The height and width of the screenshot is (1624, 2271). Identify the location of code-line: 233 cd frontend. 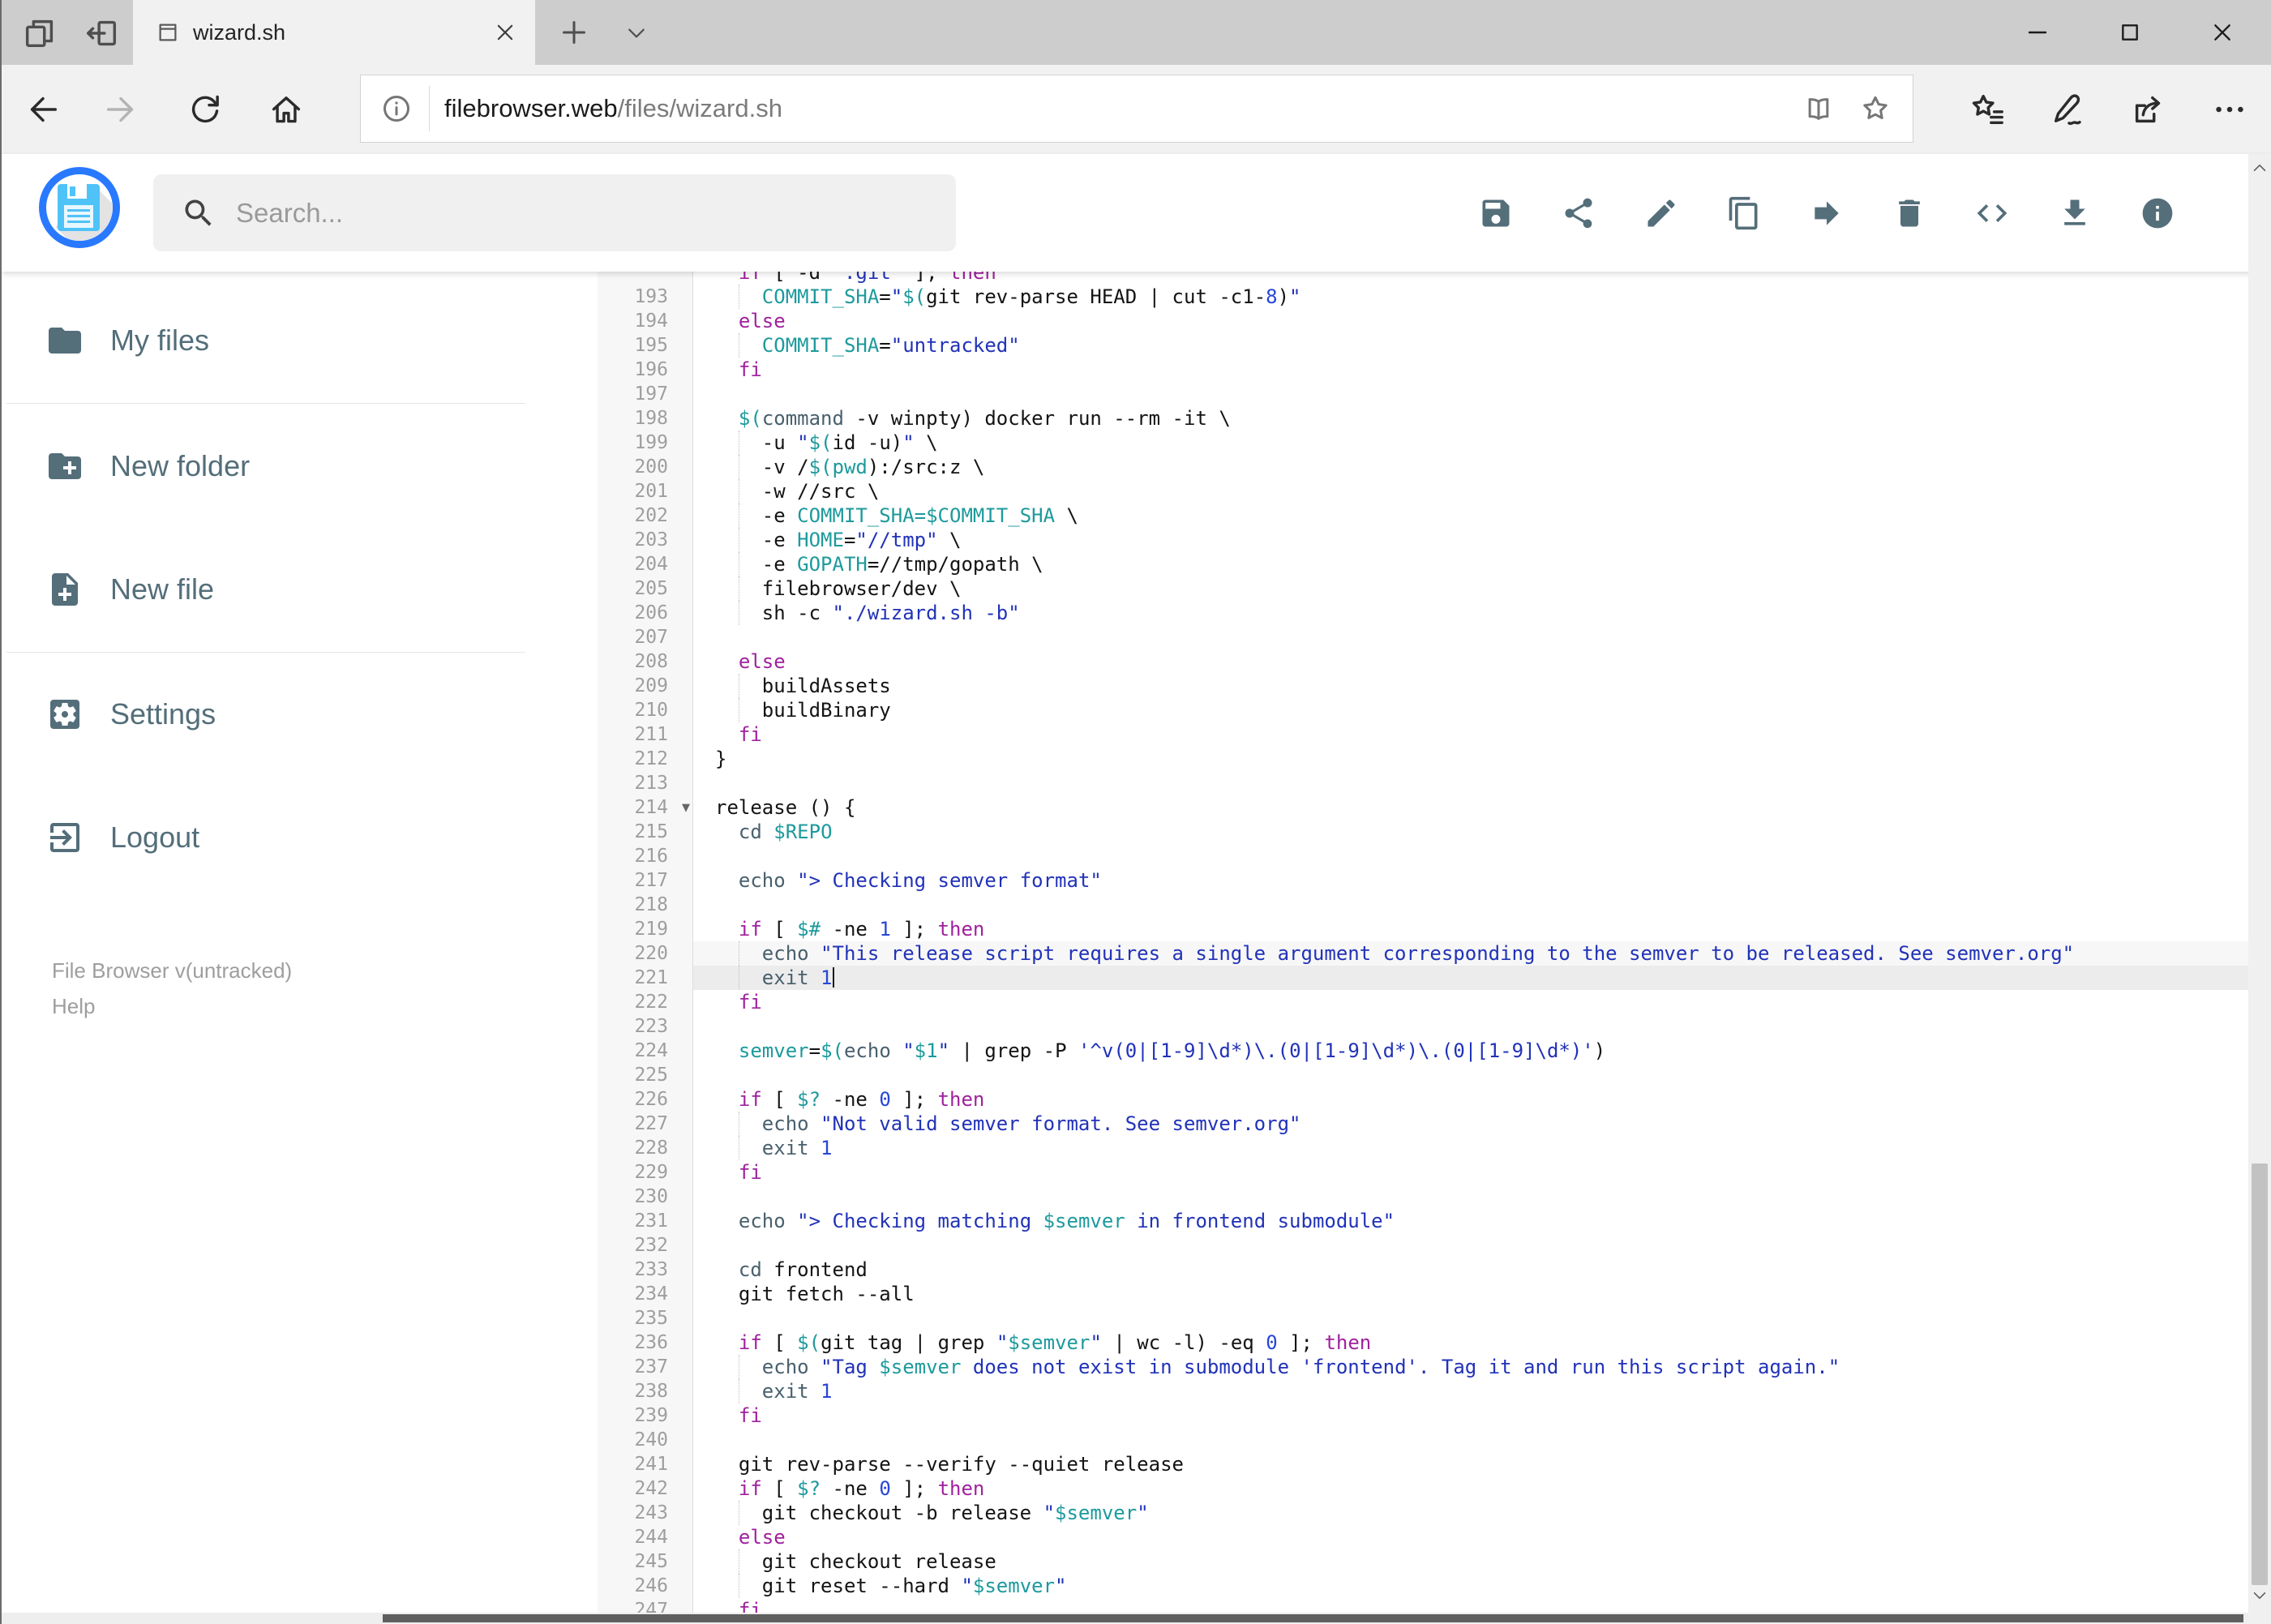
(1423, 1270).